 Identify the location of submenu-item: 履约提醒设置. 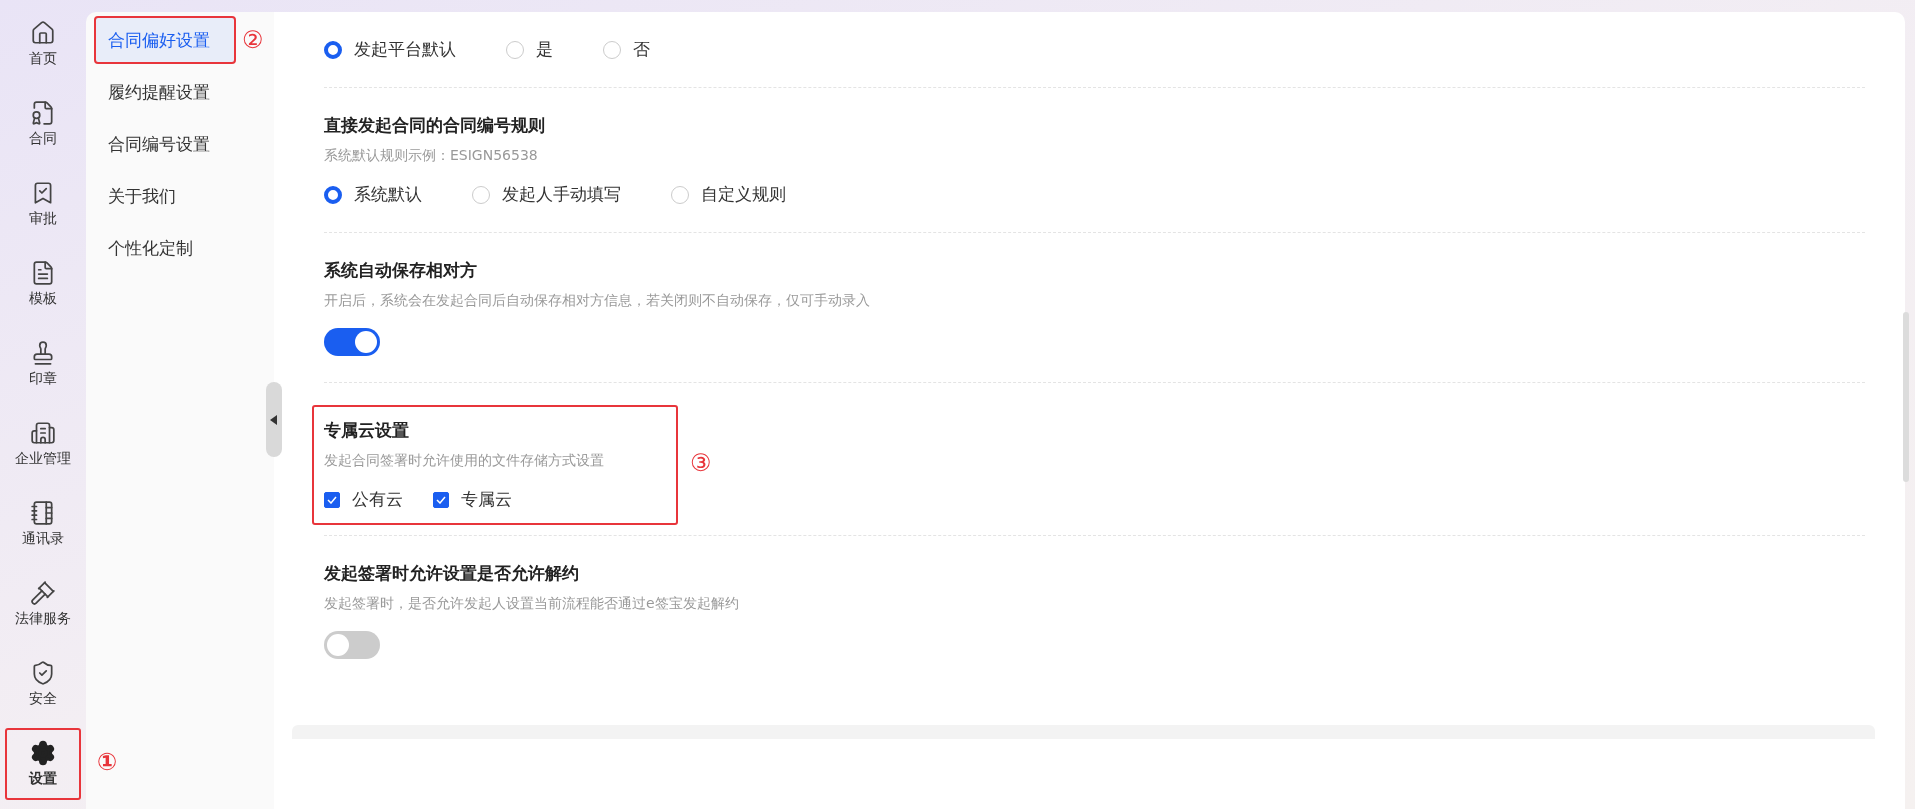
(180, 92).